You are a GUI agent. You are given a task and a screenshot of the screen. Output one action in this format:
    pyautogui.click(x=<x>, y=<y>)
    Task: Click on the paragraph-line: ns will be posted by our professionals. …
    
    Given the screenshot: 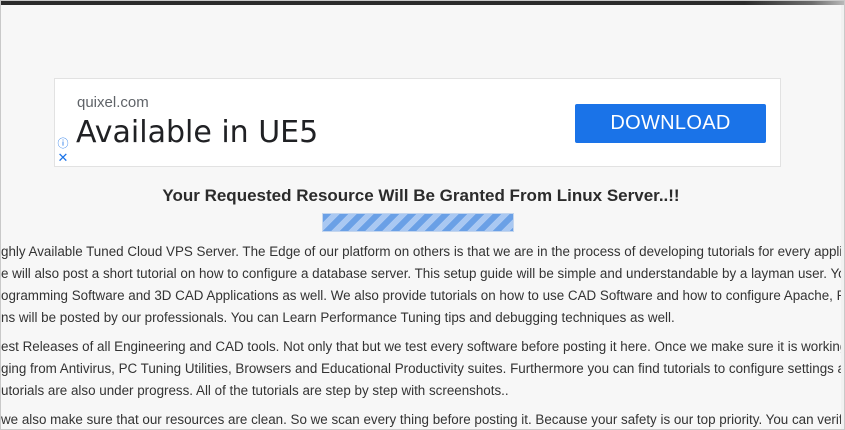 What is the action you would take?
    pyautogui.click(x=338, y=317)
    